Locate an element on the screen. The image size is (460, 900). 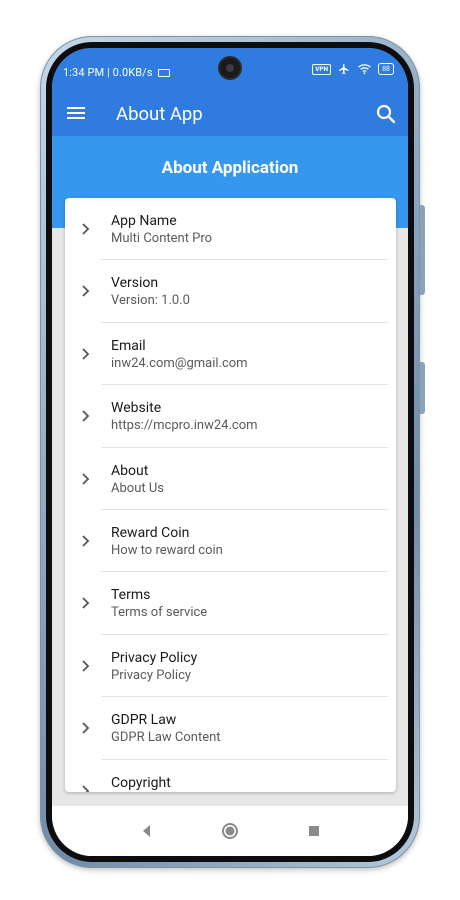
list-item-version: Version Version: 1.0.0 is located at coordinates (230, 291).